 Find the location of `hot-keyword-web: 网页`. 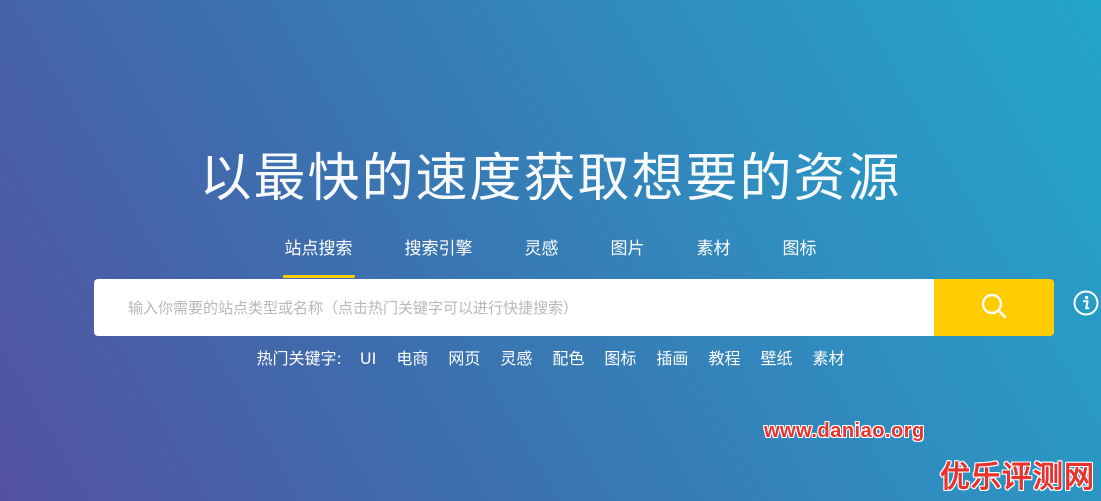

hot-keyword-web: 网页 is located at coordinates (464, 359).